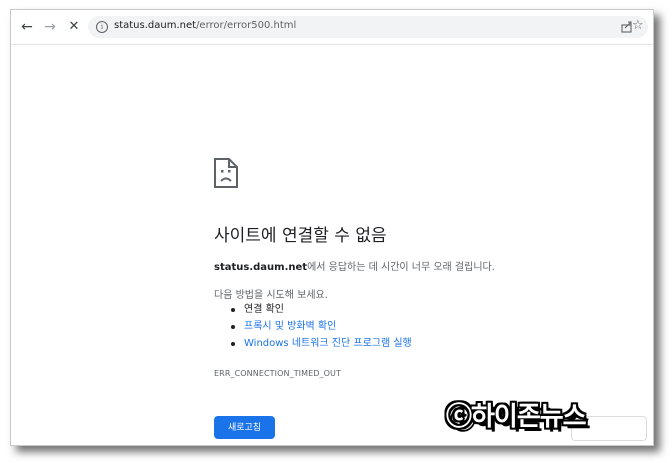 The width and height of the screenshot is (672, 463). What do you see at coordinates (516, 417) in the screenshot?
I see `watermark-logo: ⓒ하이존뉴스` at bounding box center [516, 417].